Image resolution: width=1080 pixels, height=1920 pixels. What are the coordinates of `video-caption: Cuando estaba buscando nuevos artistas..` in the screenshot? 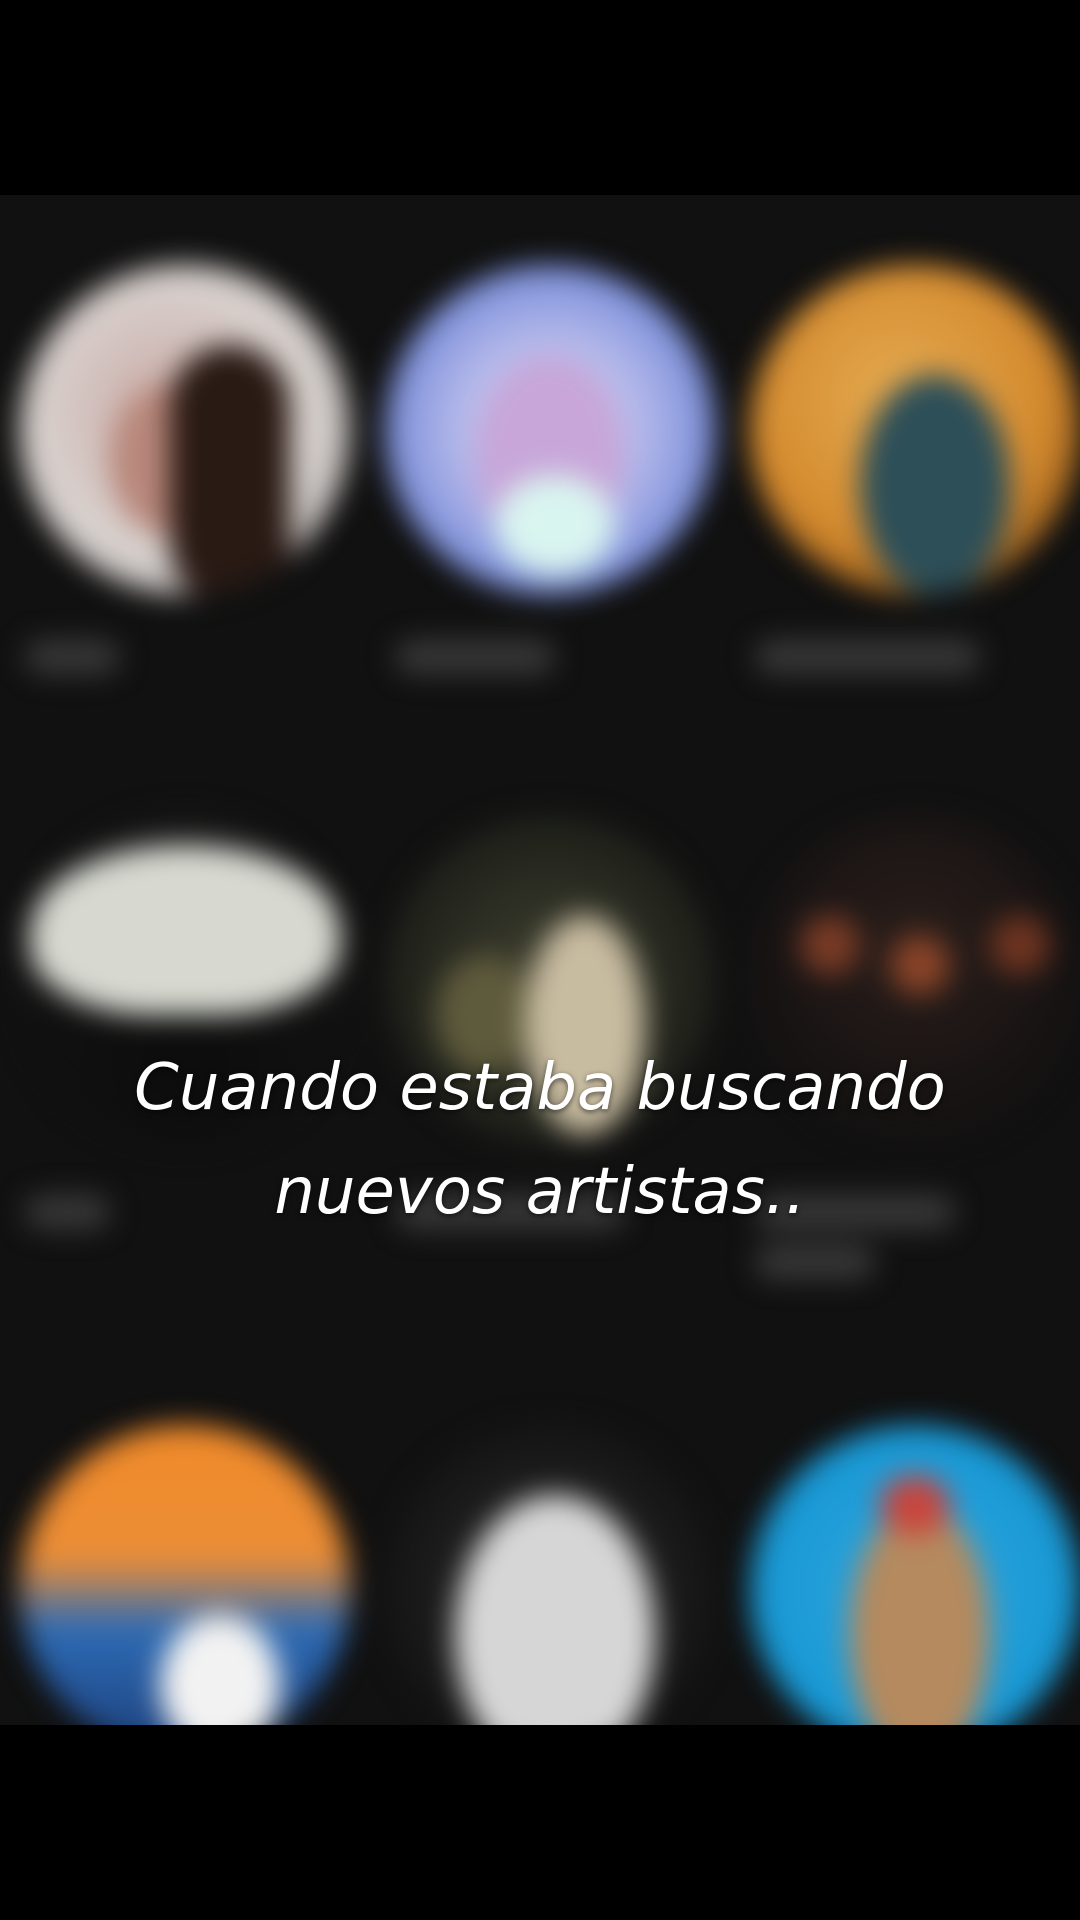 It's located at (540, 1140).